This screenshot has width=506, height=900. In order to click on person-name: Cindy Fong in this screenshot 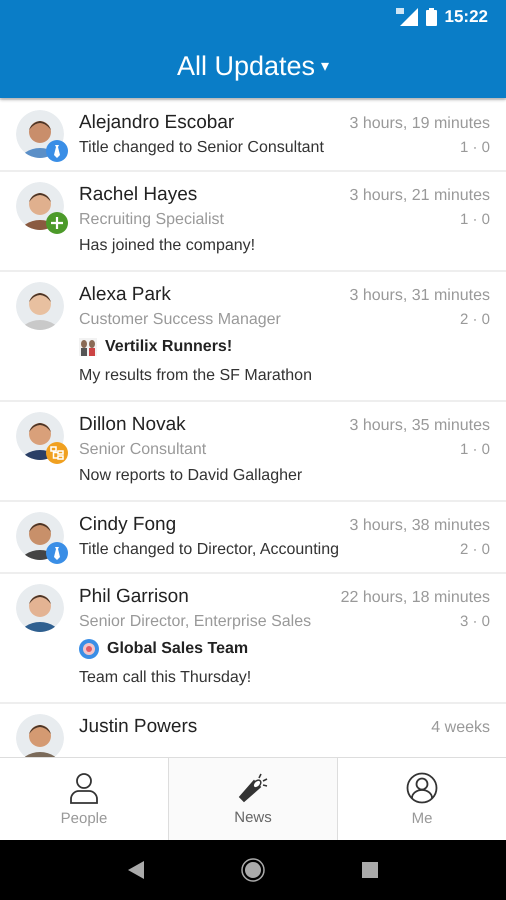, I will do `click(127, 525)`.